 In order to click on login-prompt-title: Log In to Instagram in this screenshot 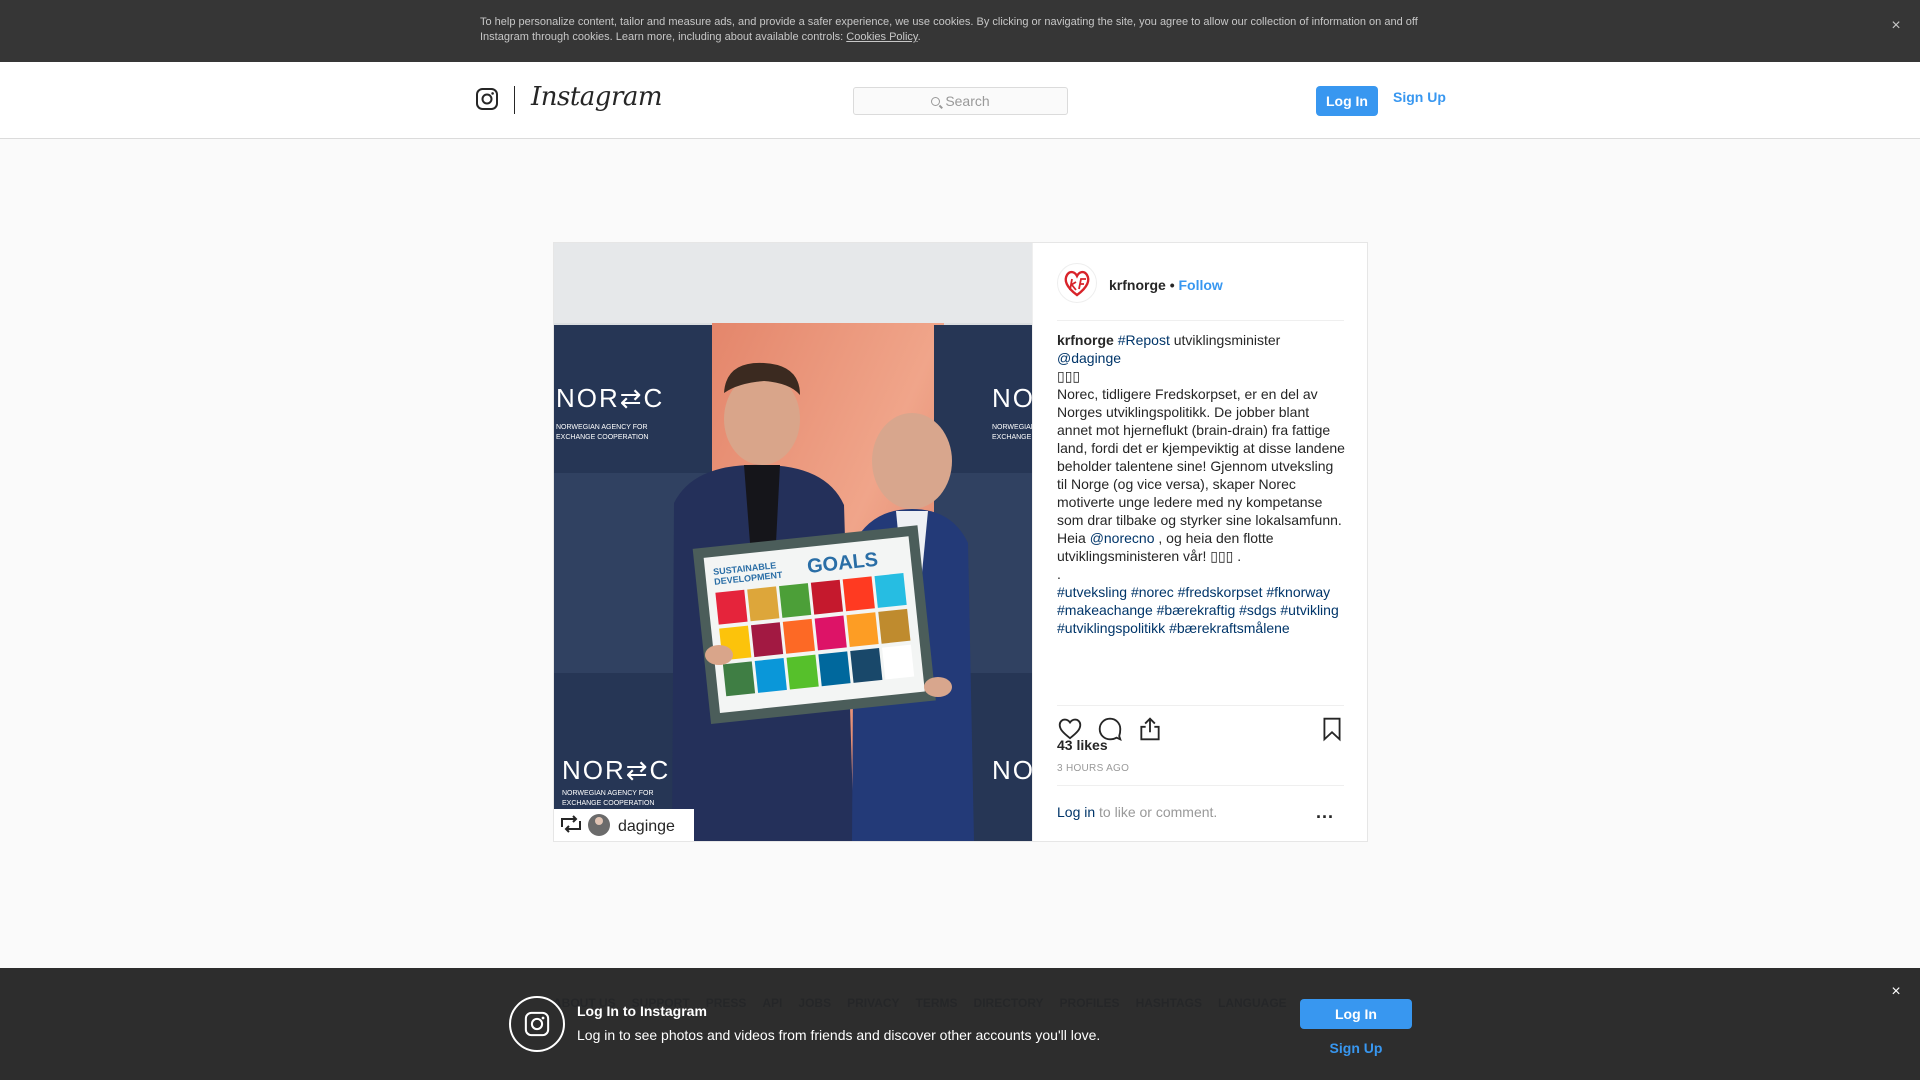, I will do `click(642, 1011)`.